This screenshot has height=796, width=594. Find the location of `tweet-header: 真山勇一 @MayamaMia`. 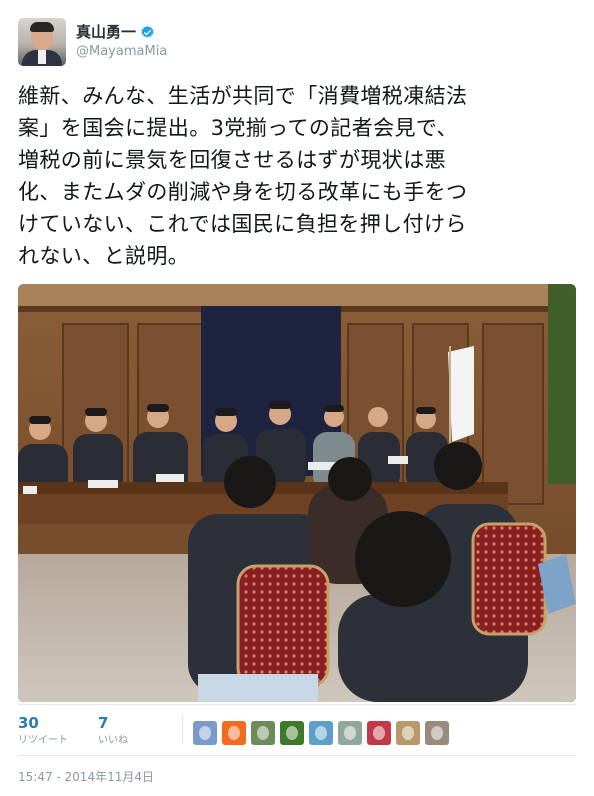

tweet-header: 真山勇一 @MayamaMia is located at coordinates (92, 42).